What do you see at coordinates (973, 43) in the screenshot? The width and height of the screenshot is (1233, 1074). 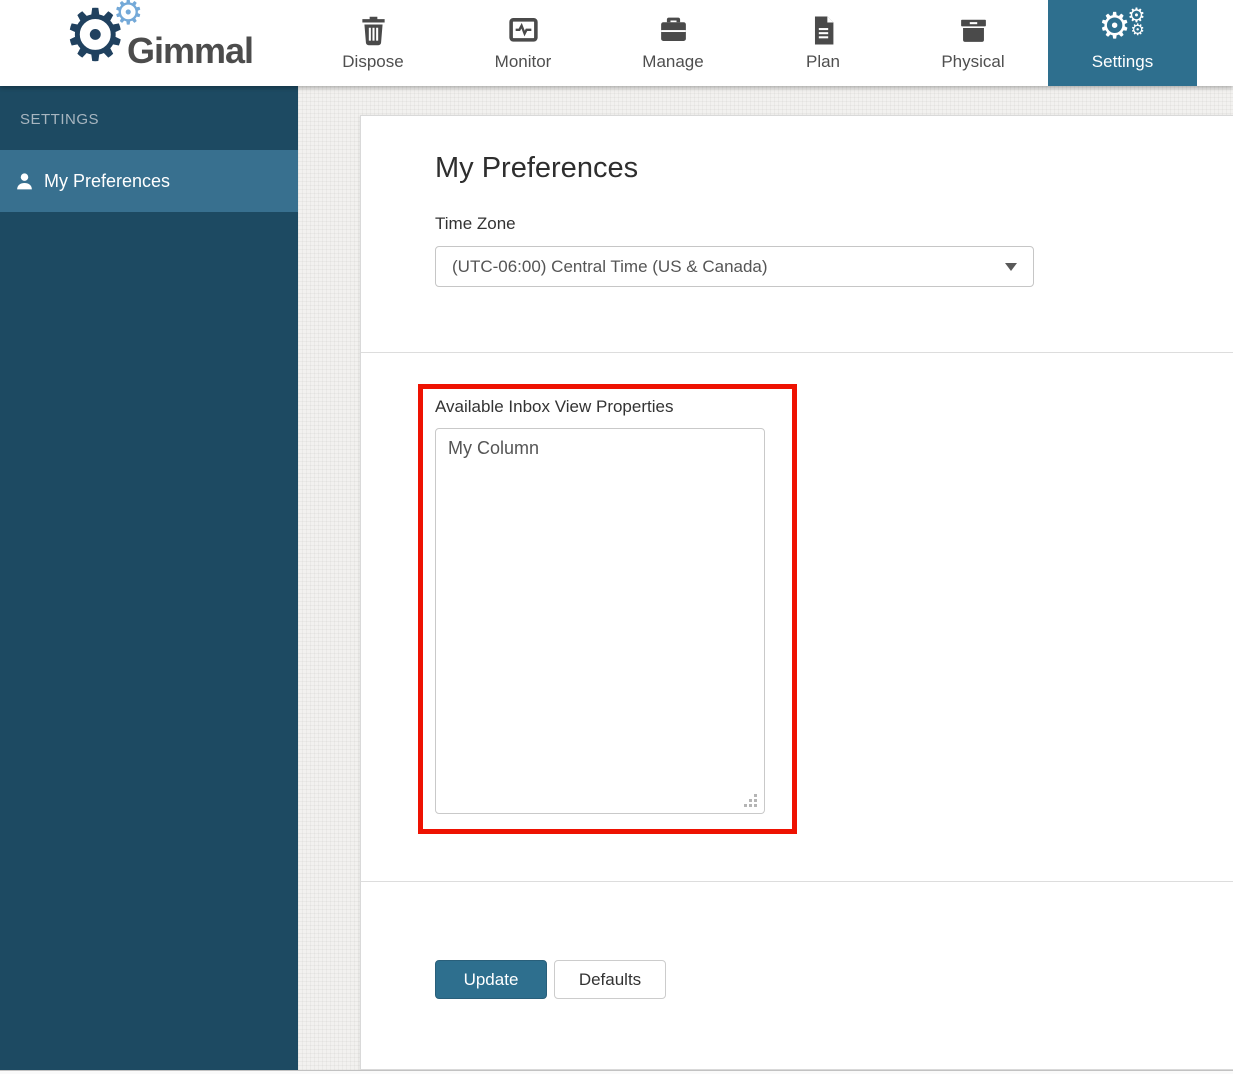 I see `nav-item-physical: Physical` at bounding box center [973, 43].